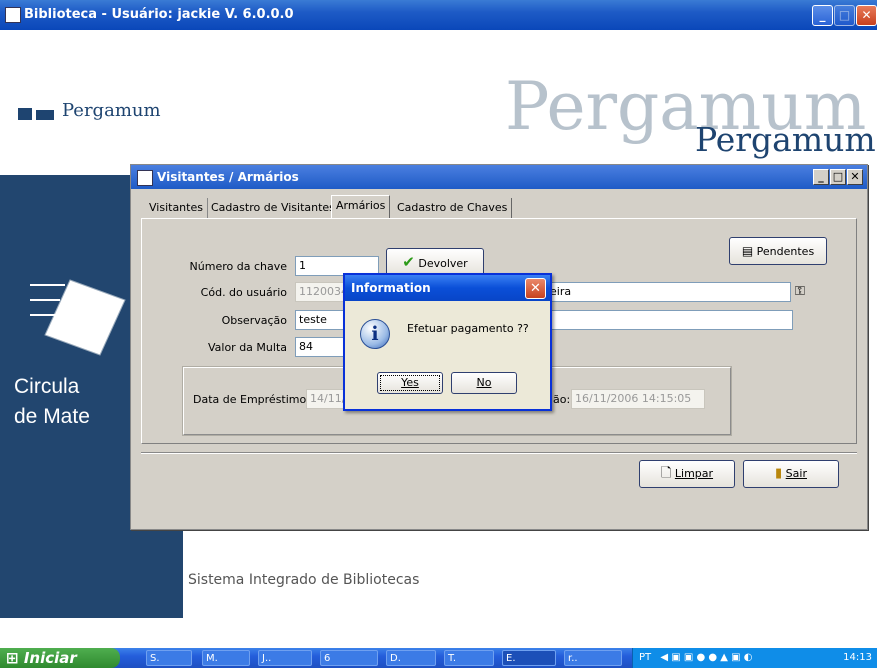 The image size is (877, 668). Describe the element at coordinates (857, 658) in the screenshot. I see `clock: 14:13` at that location.